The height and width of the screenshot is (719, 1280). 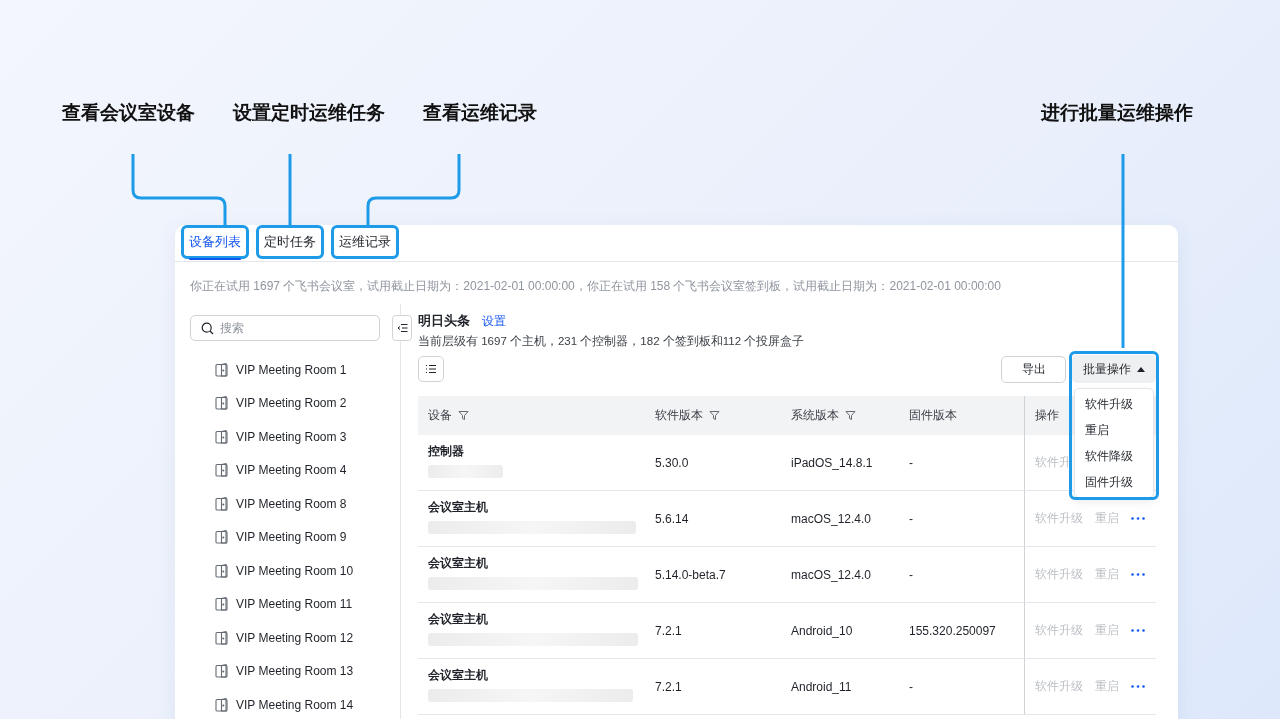 What do you see at coordinates (444, 321) in the screenshot?
I see `org-title: 明日头条` at bounding box center [444, 321].